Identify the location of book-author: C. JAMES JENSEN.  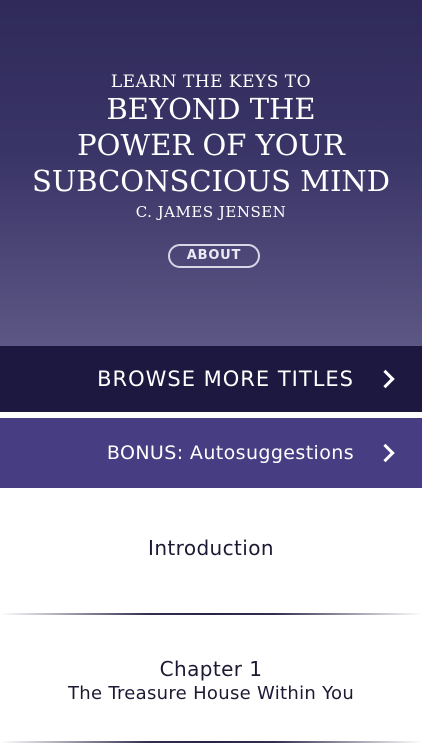
(211, 212).